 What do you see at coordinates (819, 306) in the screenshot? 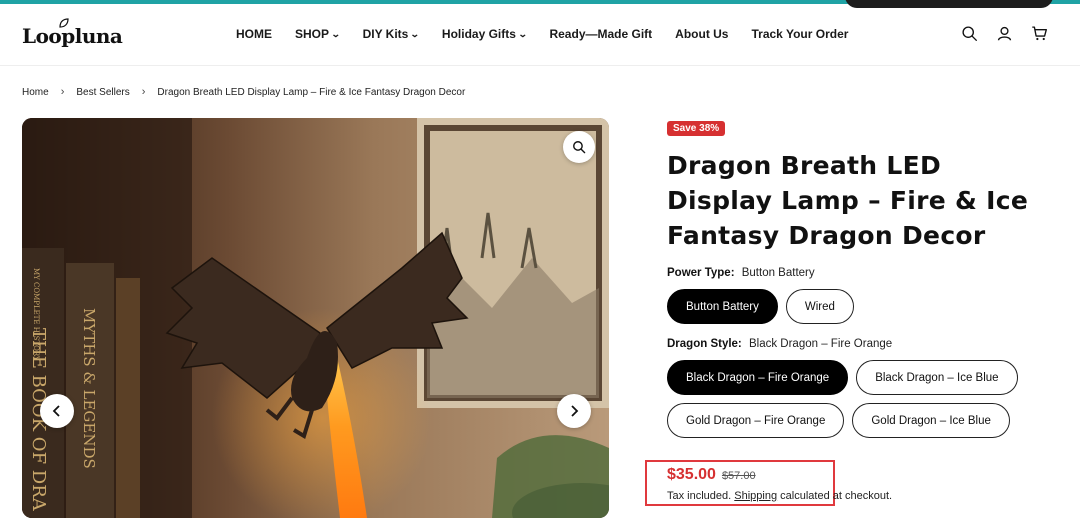
I see `option-wired: Wired` at bounding box center [819, 306].